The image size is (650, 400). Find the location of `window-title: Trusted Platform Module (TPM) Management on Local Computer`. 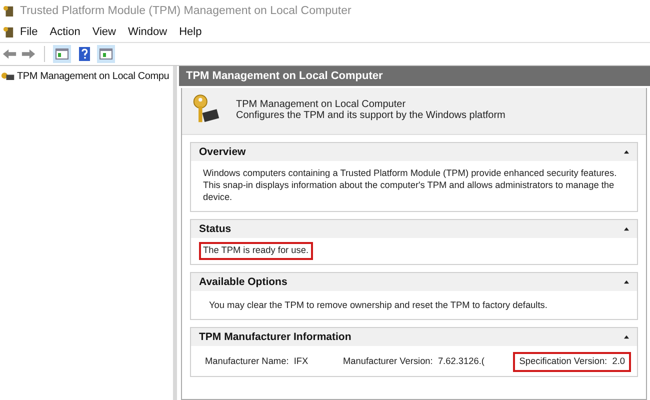

window-title: Trusted Platform Module (TPM) Management on Local Computer is located at coordinates (186, 11).